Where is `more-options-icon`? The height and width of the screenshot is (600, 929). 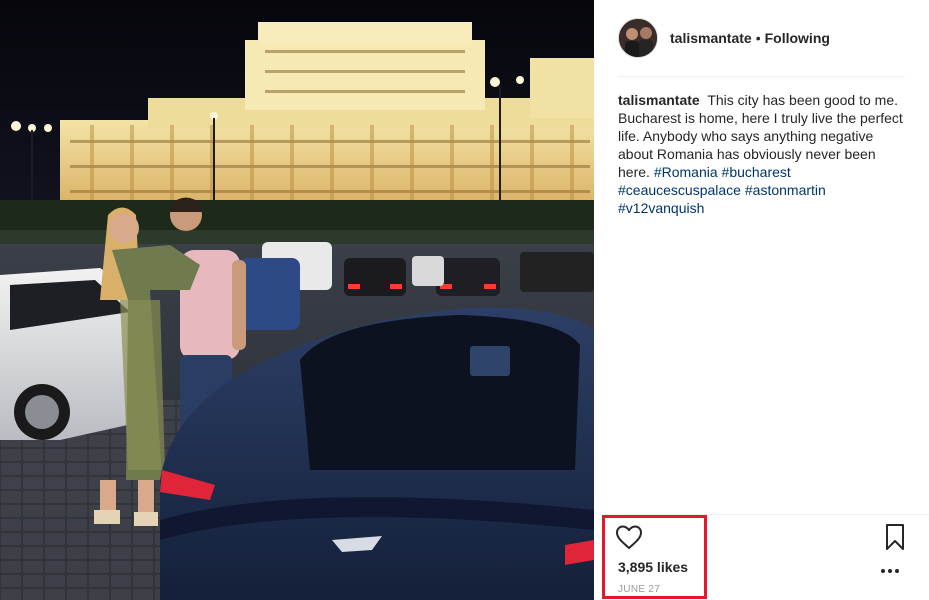
more-options-icon is located at coordinates (890, 571).